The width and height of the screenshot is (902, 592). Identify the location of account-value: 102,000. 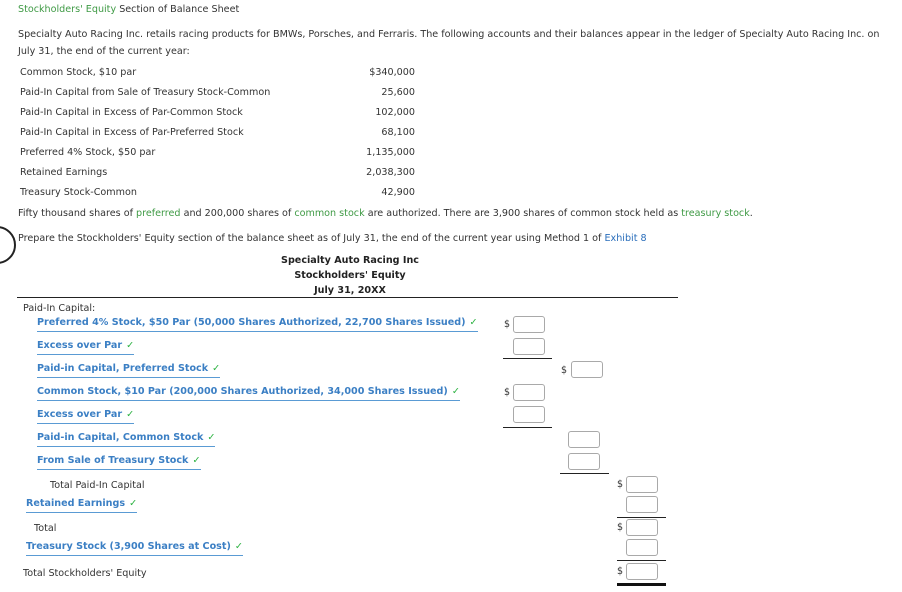
(395, 112).